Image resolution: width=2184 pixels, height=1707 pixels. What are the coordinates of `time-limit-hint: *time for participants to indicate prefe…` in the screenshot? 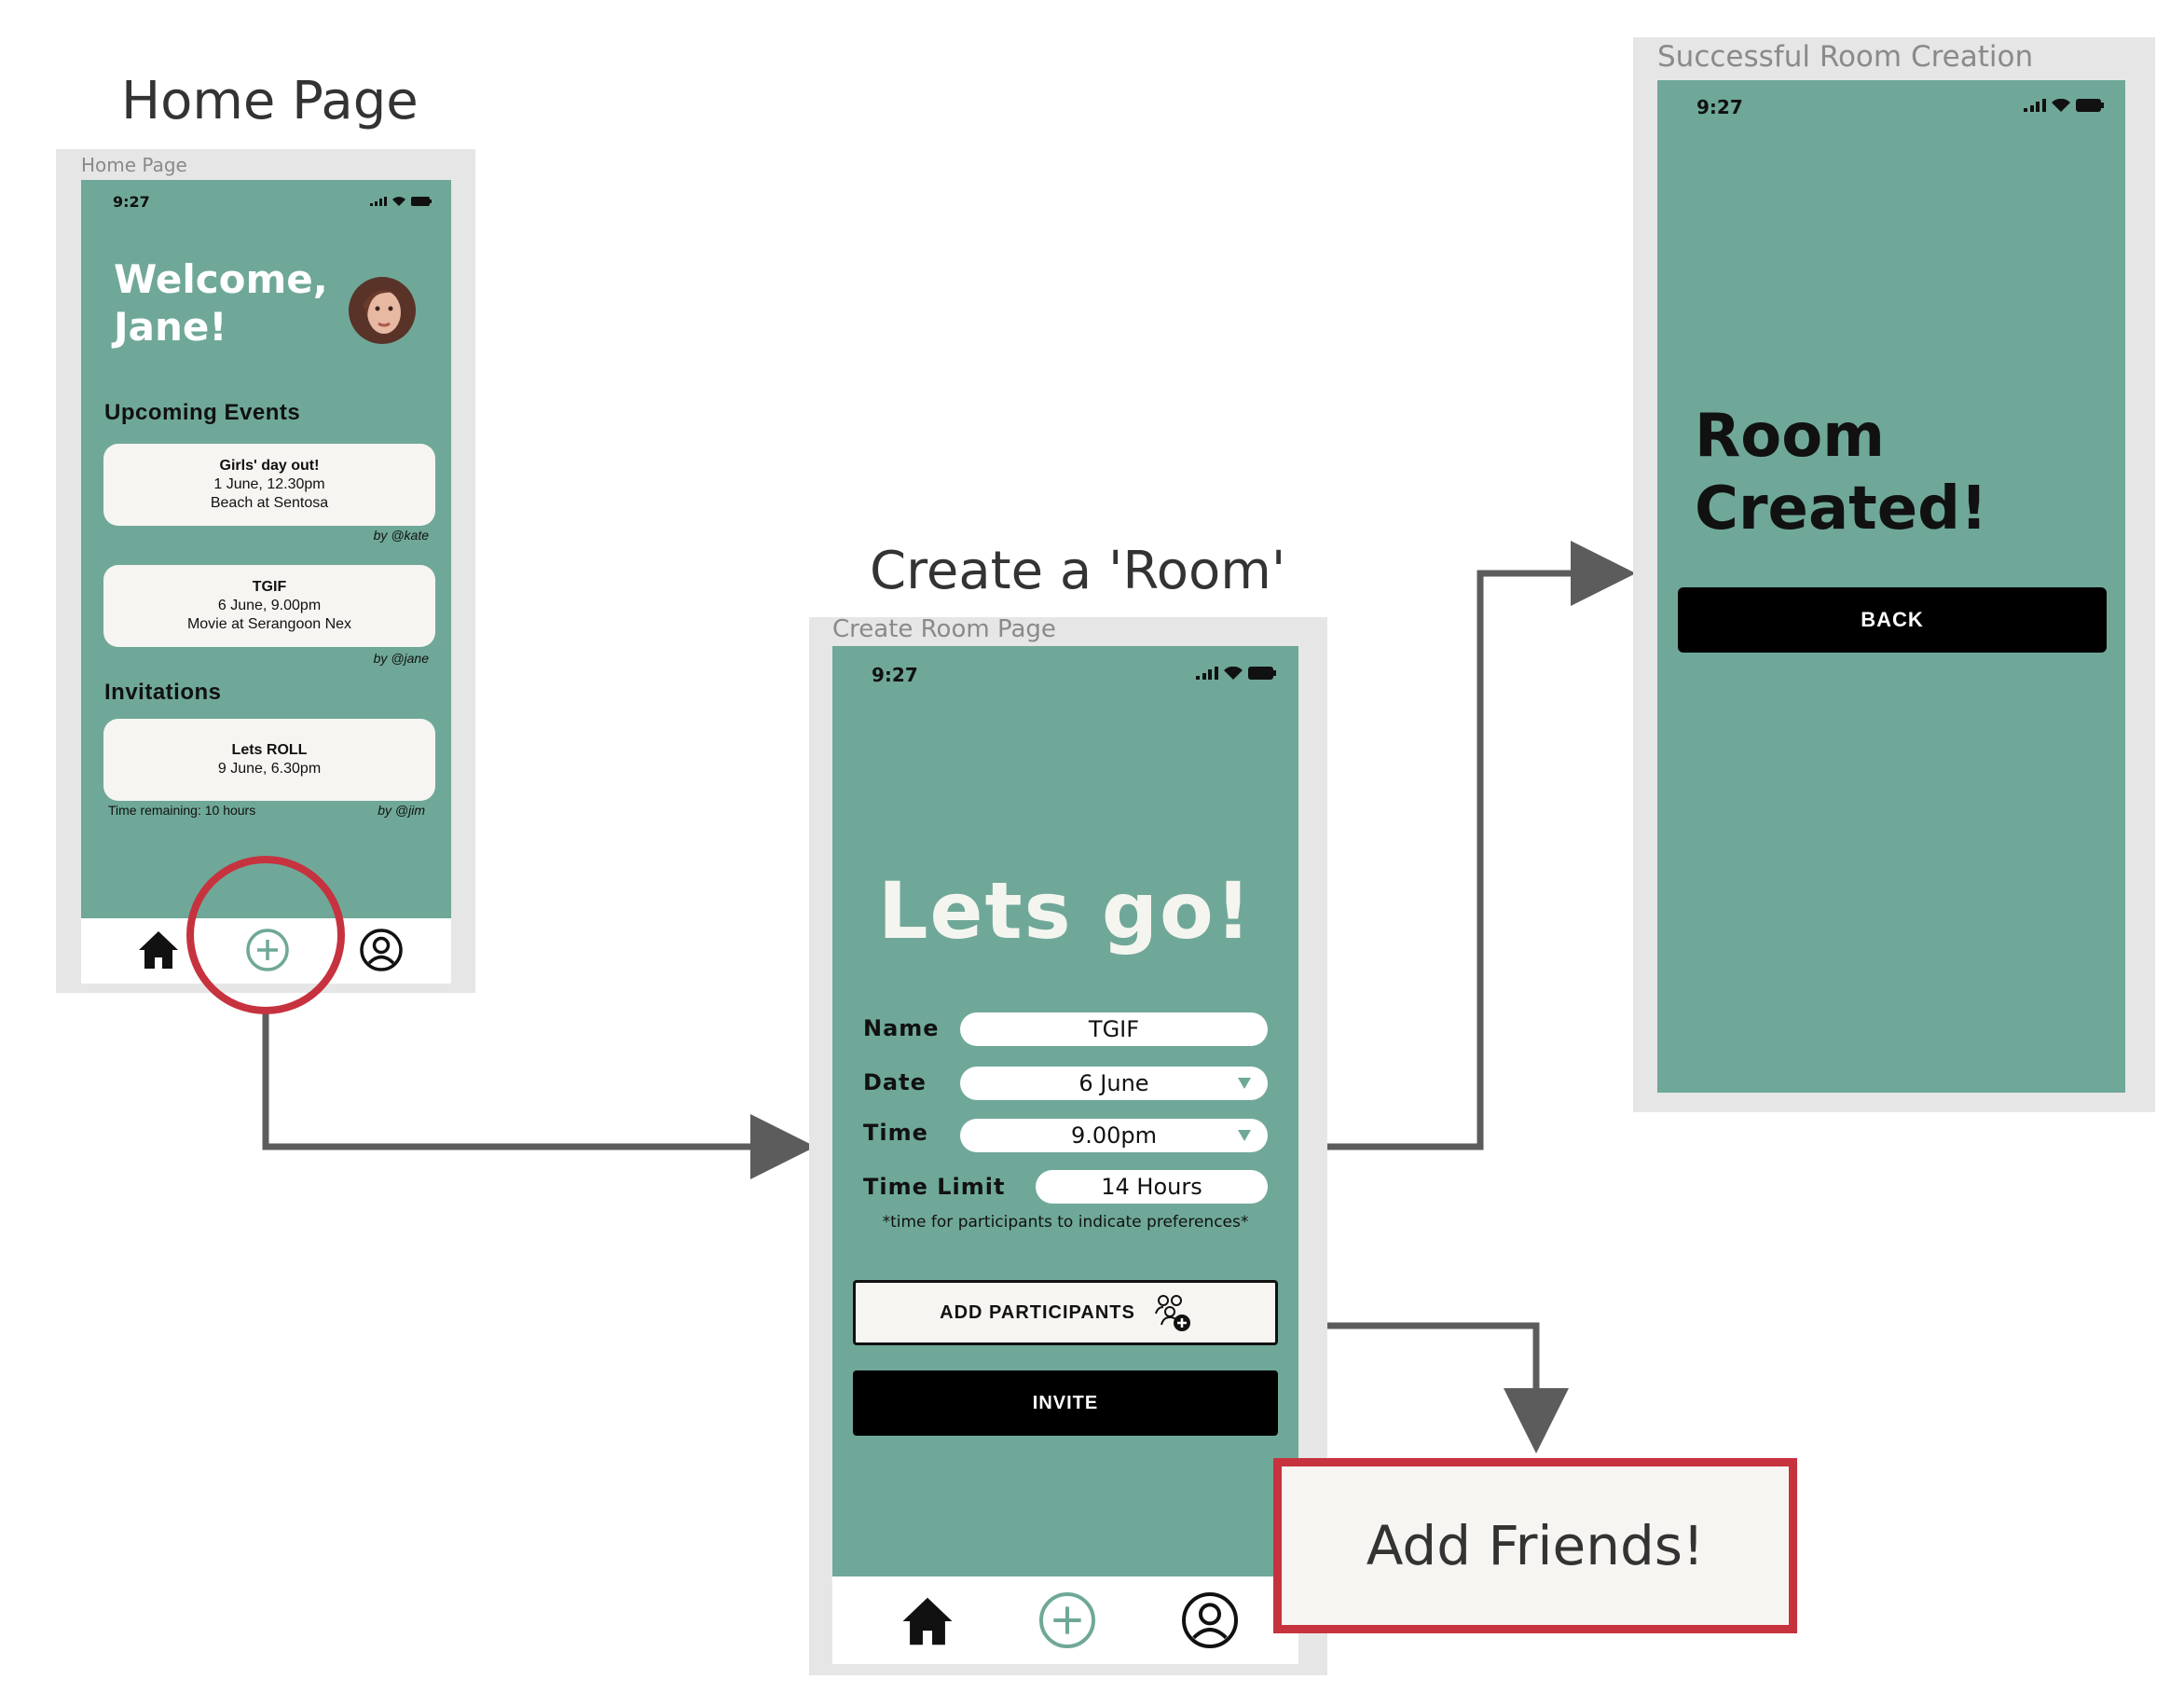 It's located at (1065, 1222).